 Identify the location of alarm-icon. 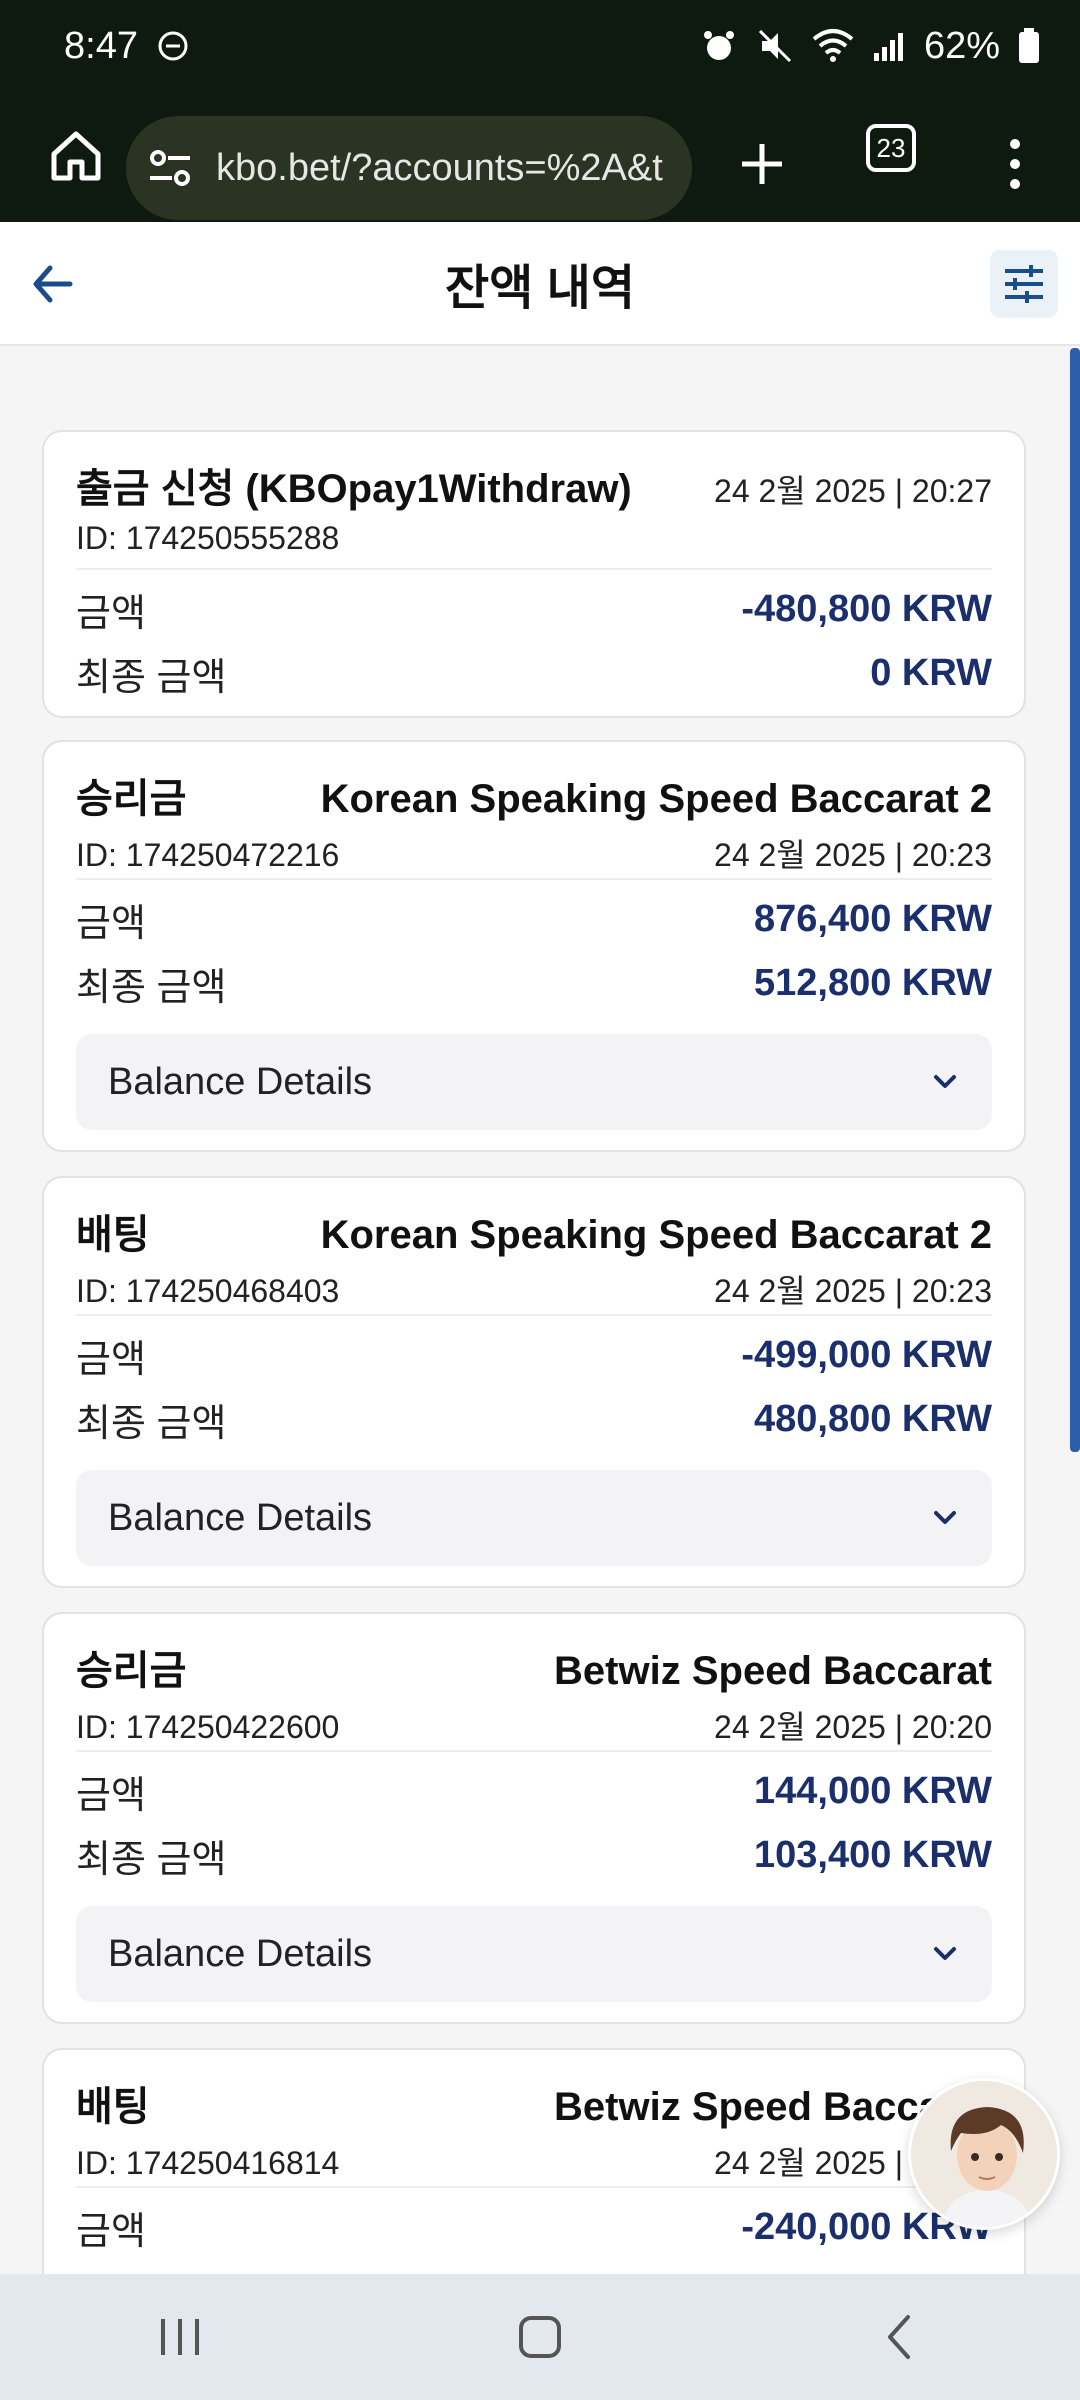
(718, 45).